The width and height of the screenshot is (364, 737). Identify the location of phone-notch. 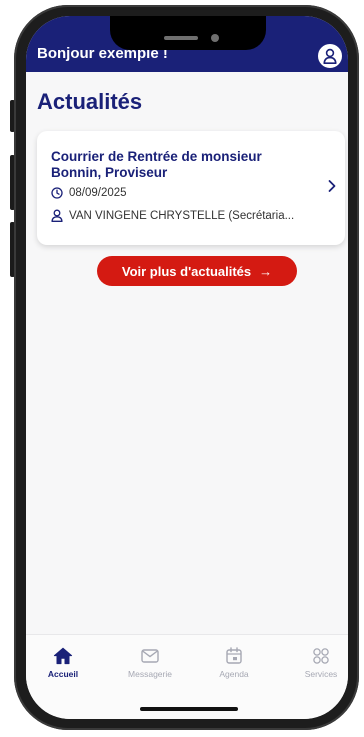
(188, 33).